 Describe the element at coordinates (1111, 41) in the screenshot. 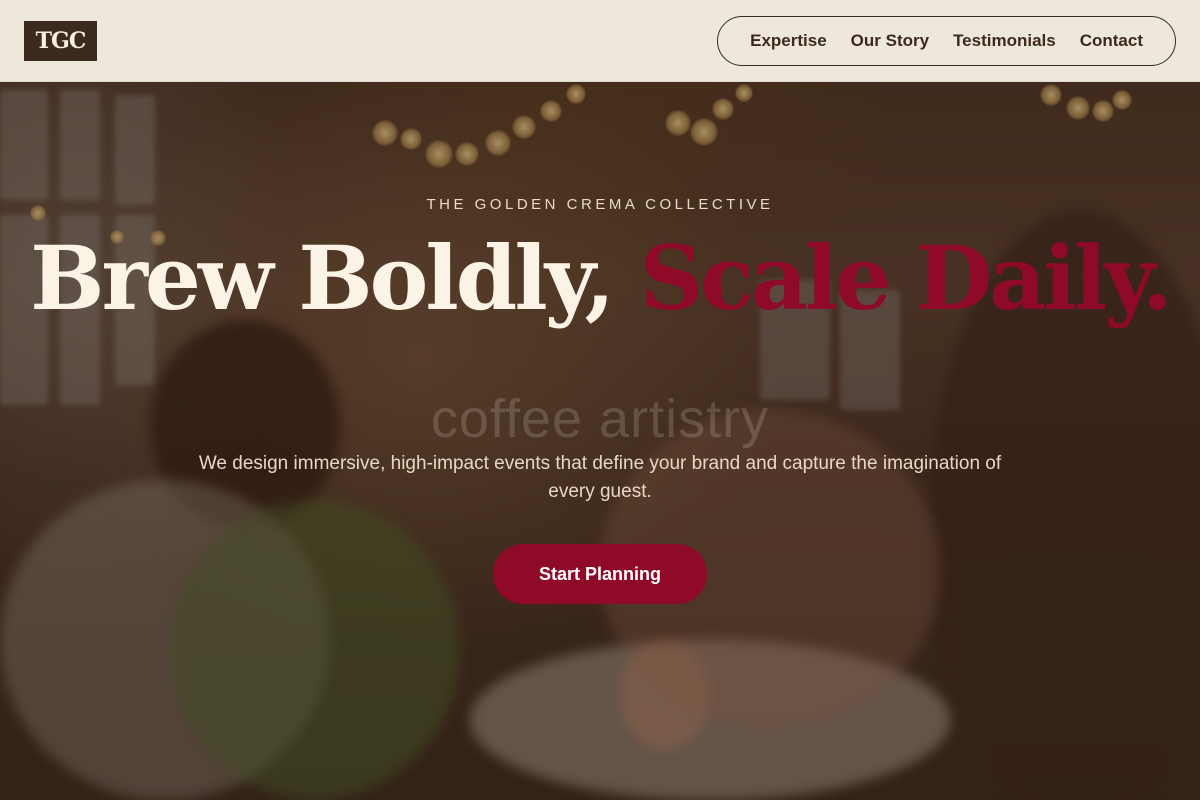

I see `nav-link-contact: Contact` at that location.